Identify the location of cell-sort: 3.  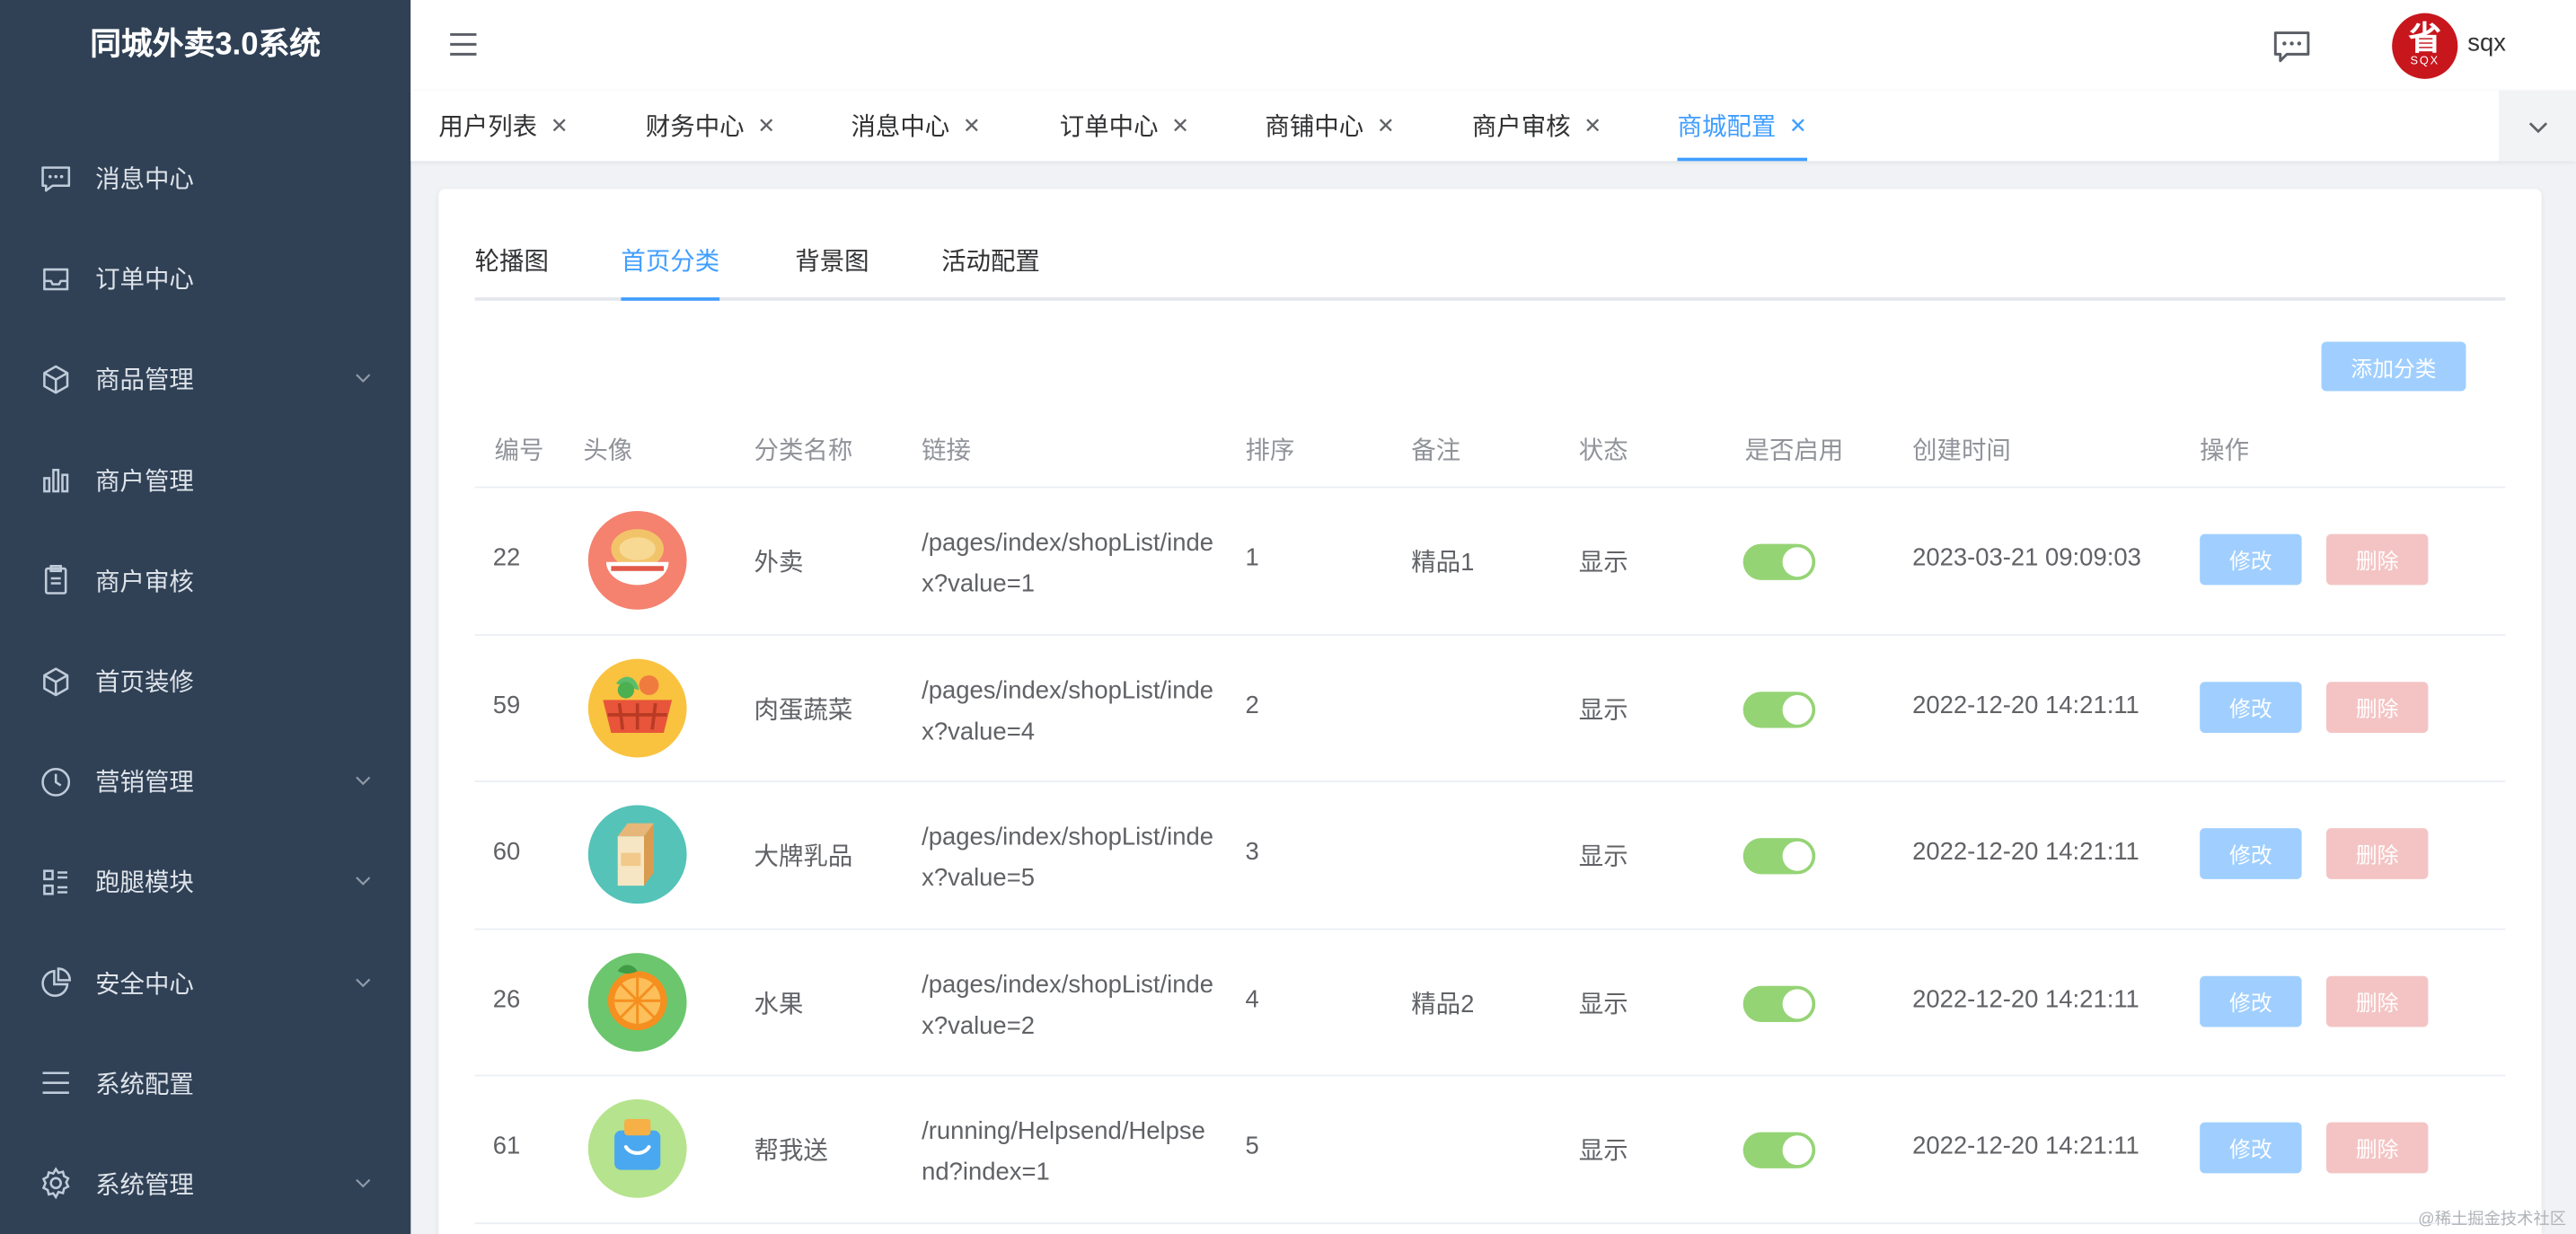
(1252, 852).